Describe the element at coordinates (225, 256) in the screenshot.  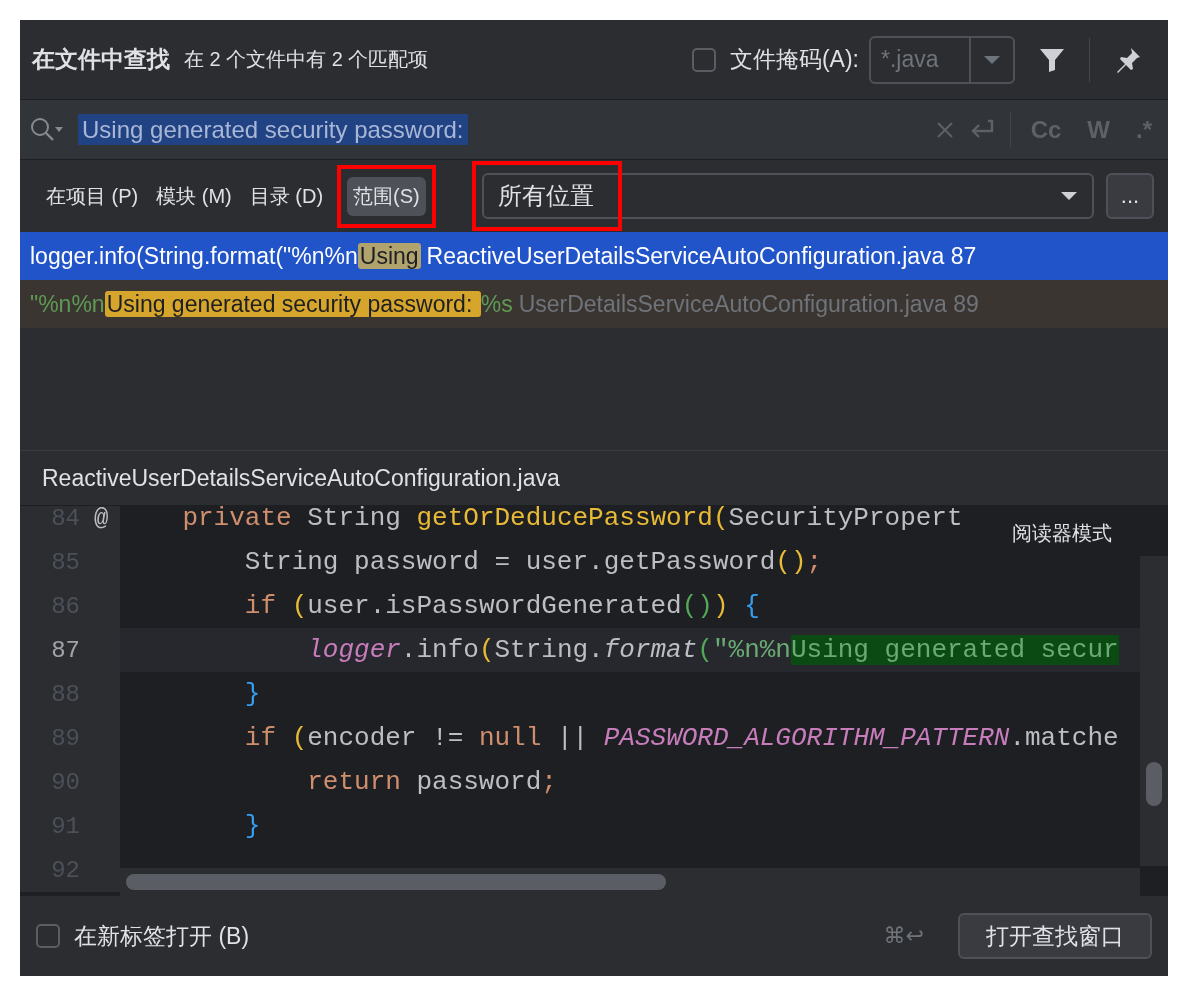
I see `result-text: logger.info(String.format("%n%nUsing` at that location.